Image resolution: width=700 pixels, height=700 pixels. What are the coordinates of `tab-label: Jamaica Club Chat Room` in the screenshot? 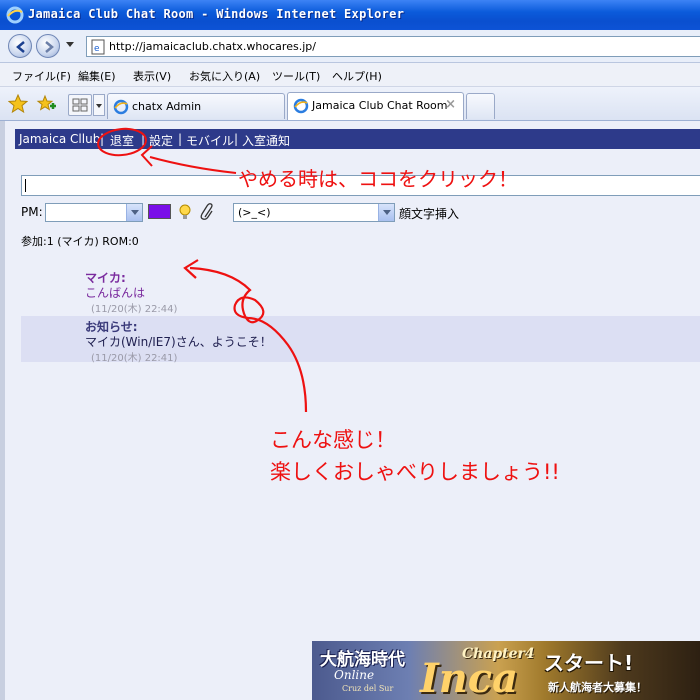 It's located at (380, 105).